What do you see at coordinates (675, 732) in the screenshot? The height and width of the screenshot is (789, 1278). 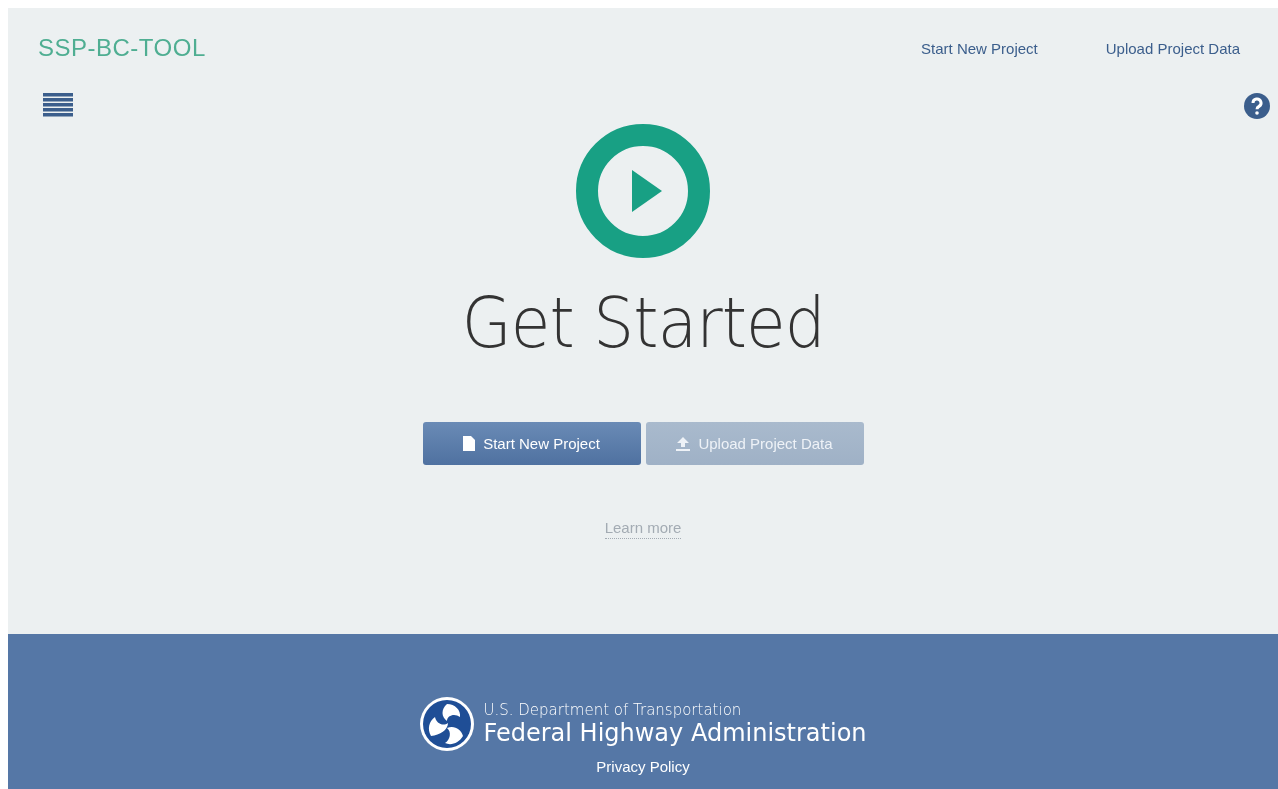 I see `agency-name: Federal Highway Administration` at bounding box center [675, 732].